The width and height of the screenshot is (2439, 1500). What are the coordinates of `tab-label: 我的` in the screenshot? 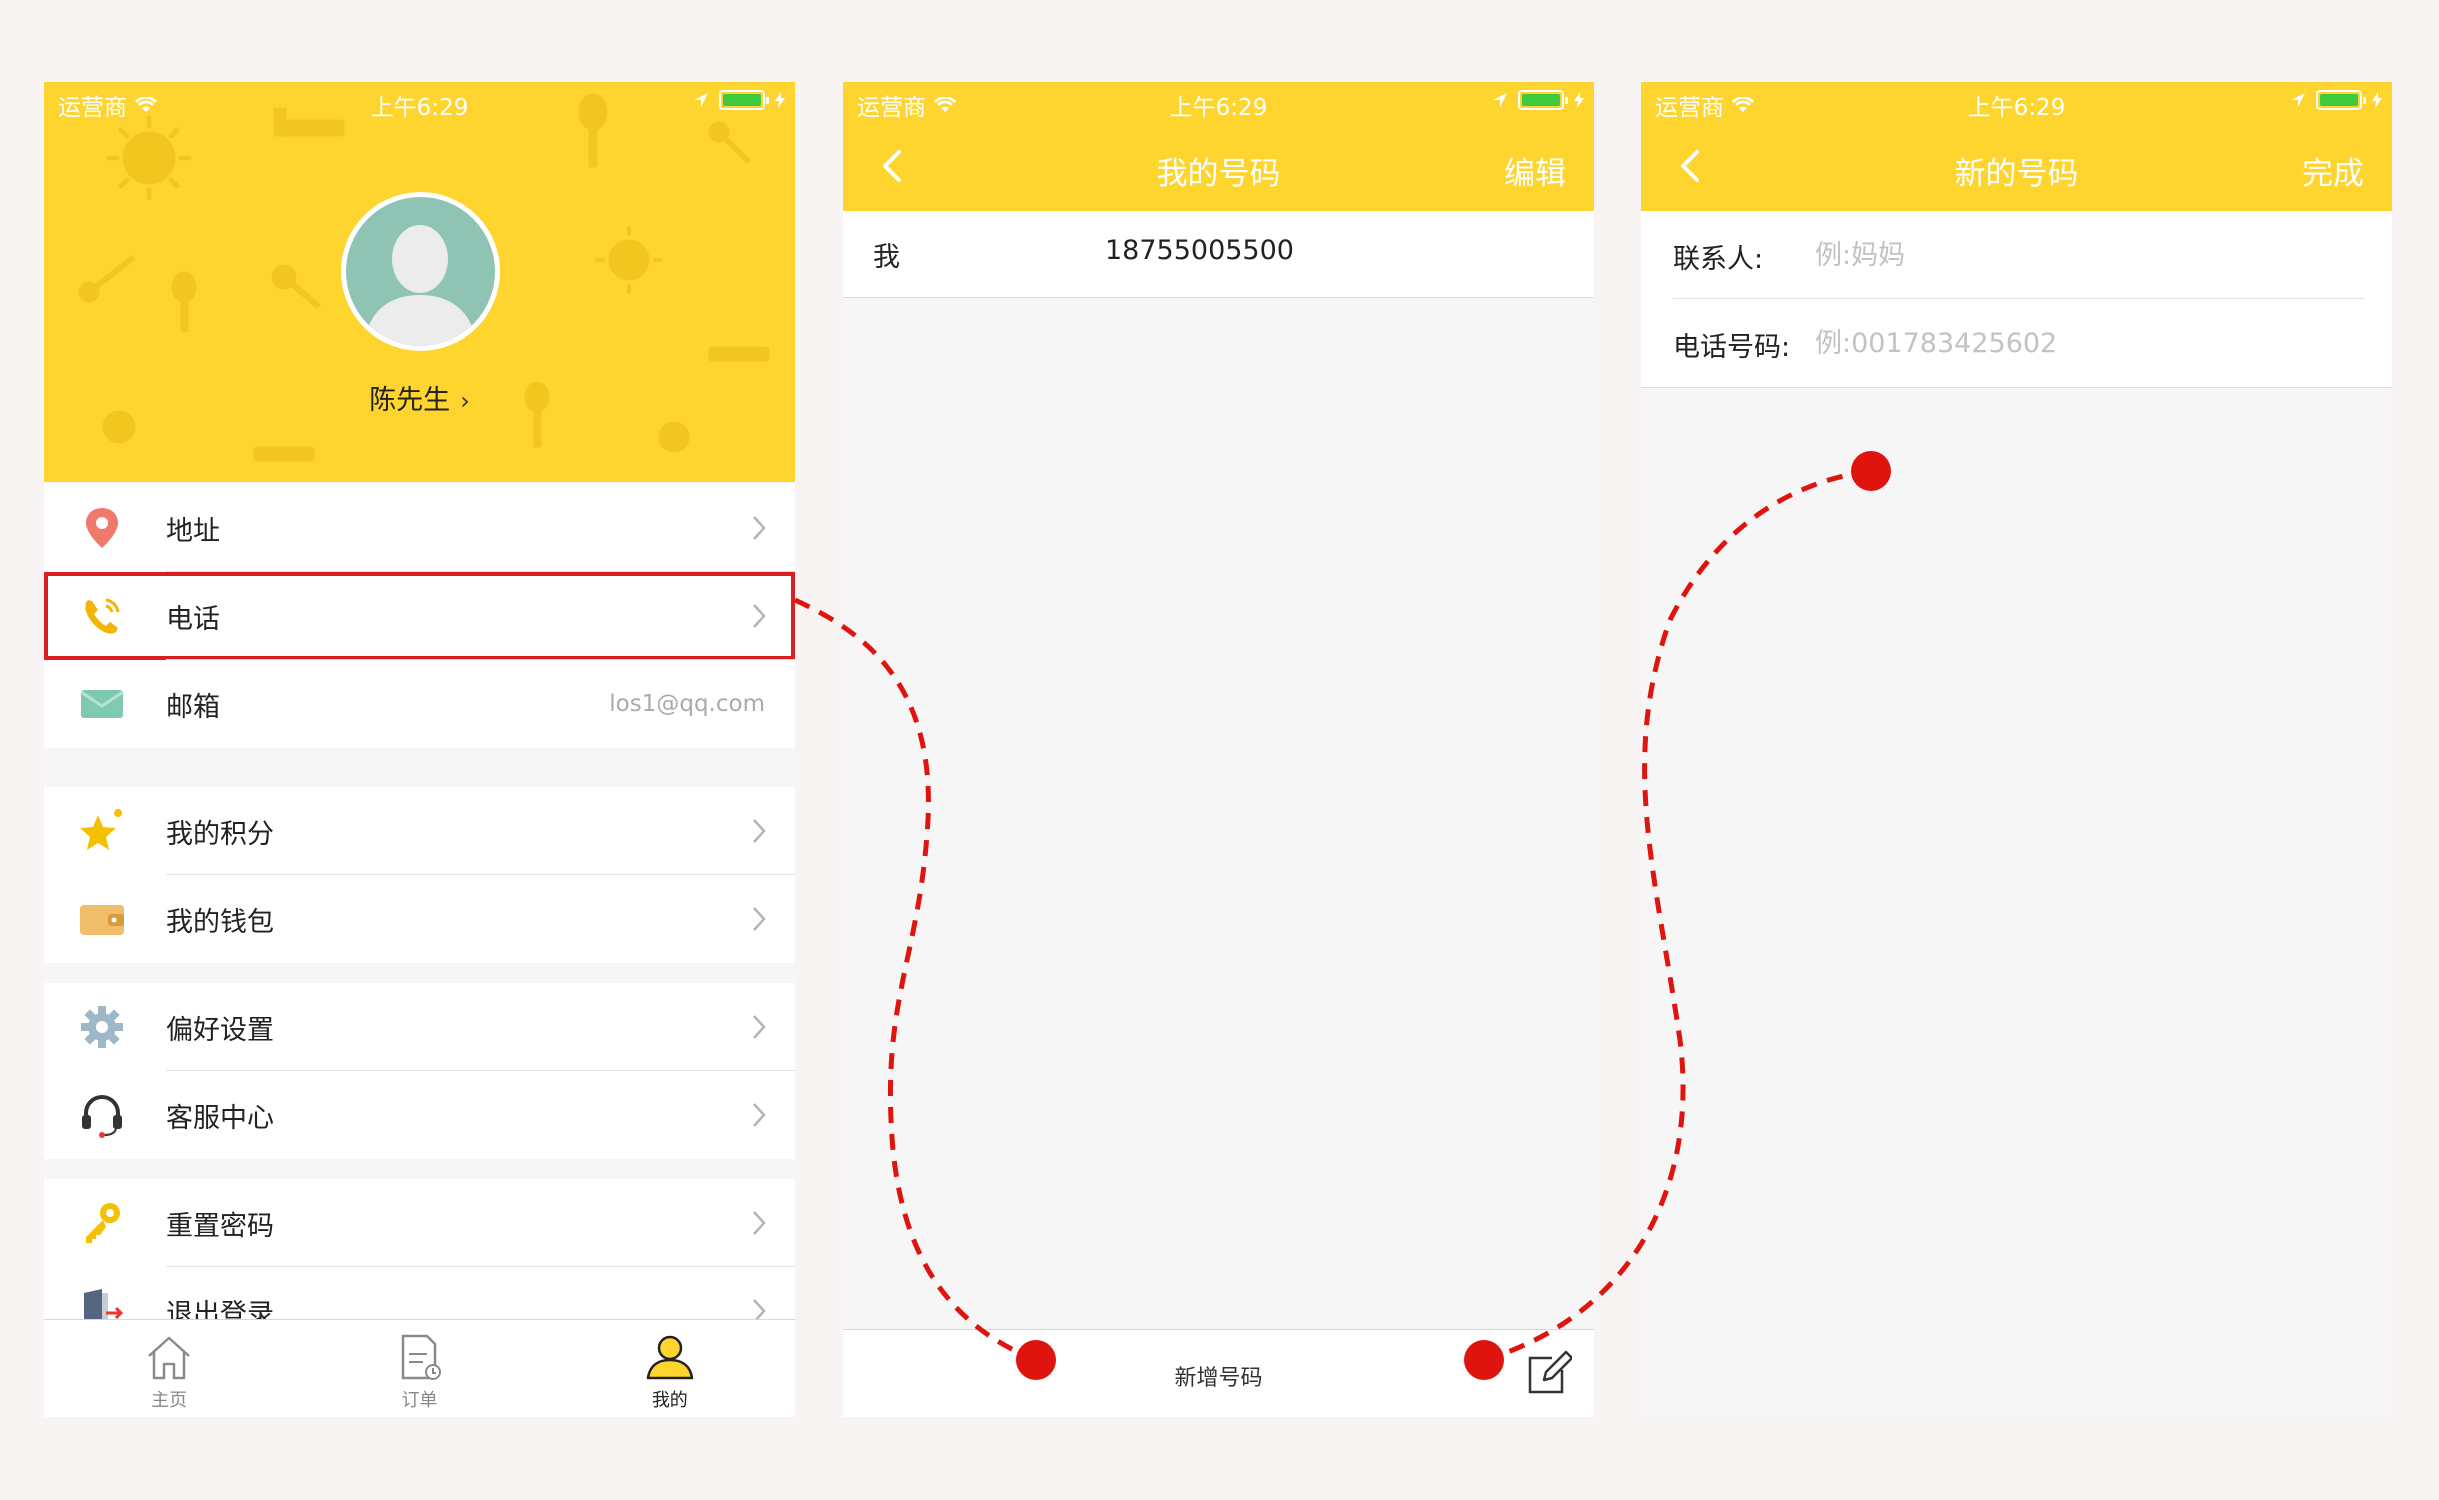 It's located at (669, 1400).